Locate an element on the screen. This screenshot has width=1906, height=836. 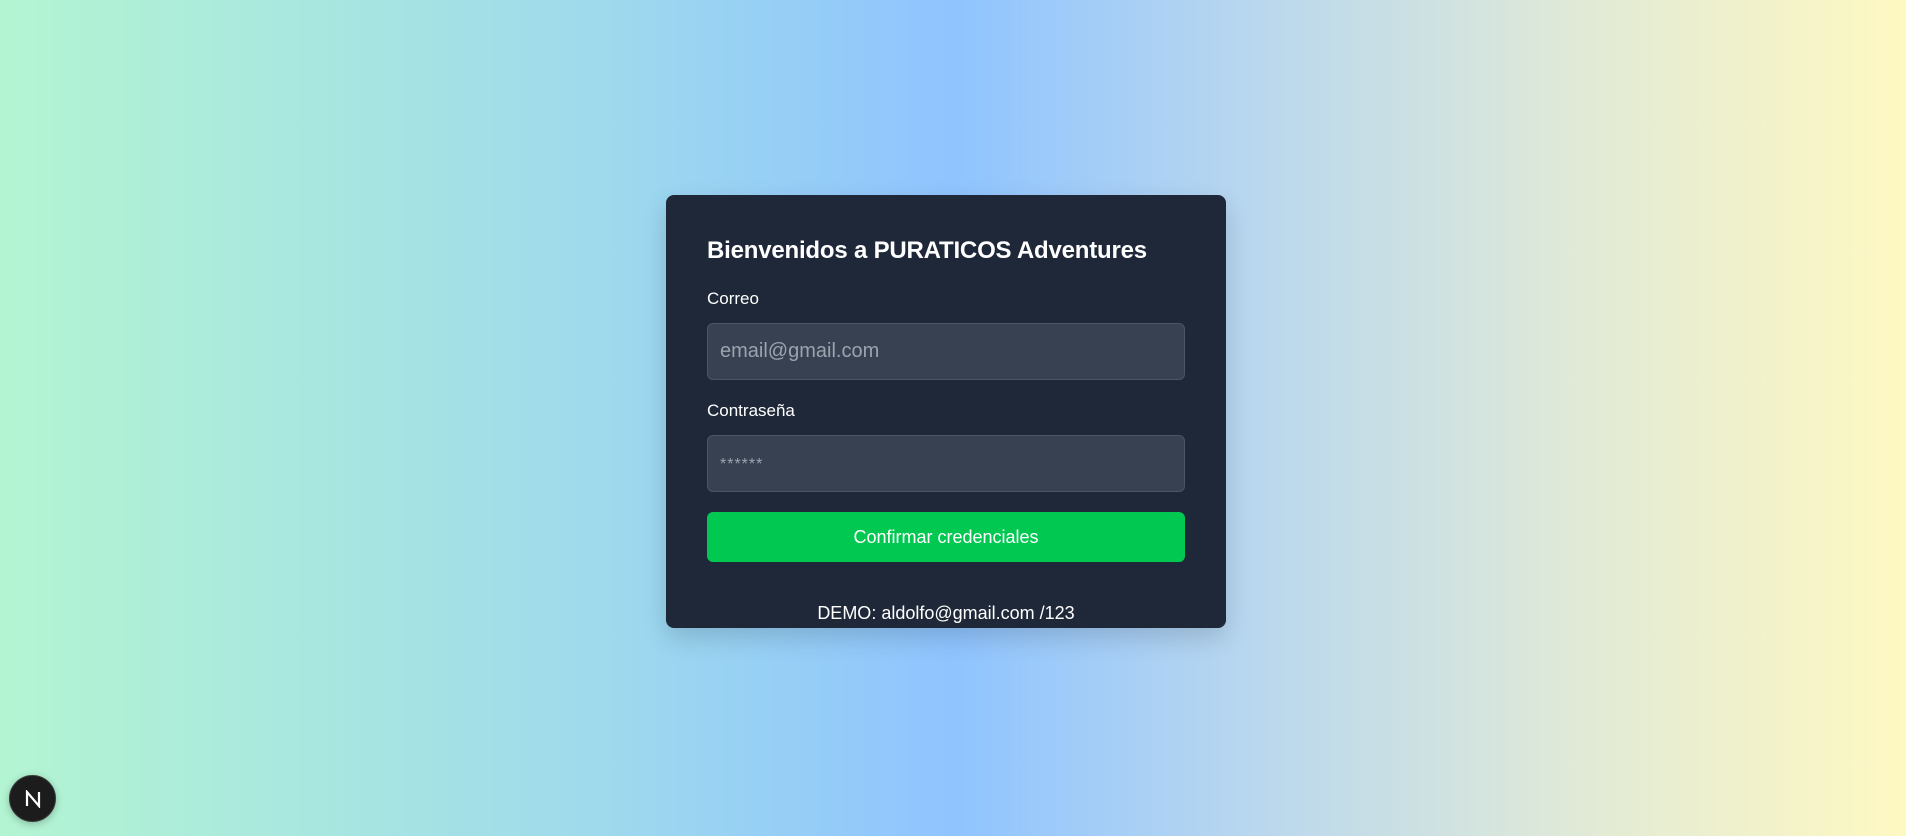
email-input is located at coordinates (946, 351).